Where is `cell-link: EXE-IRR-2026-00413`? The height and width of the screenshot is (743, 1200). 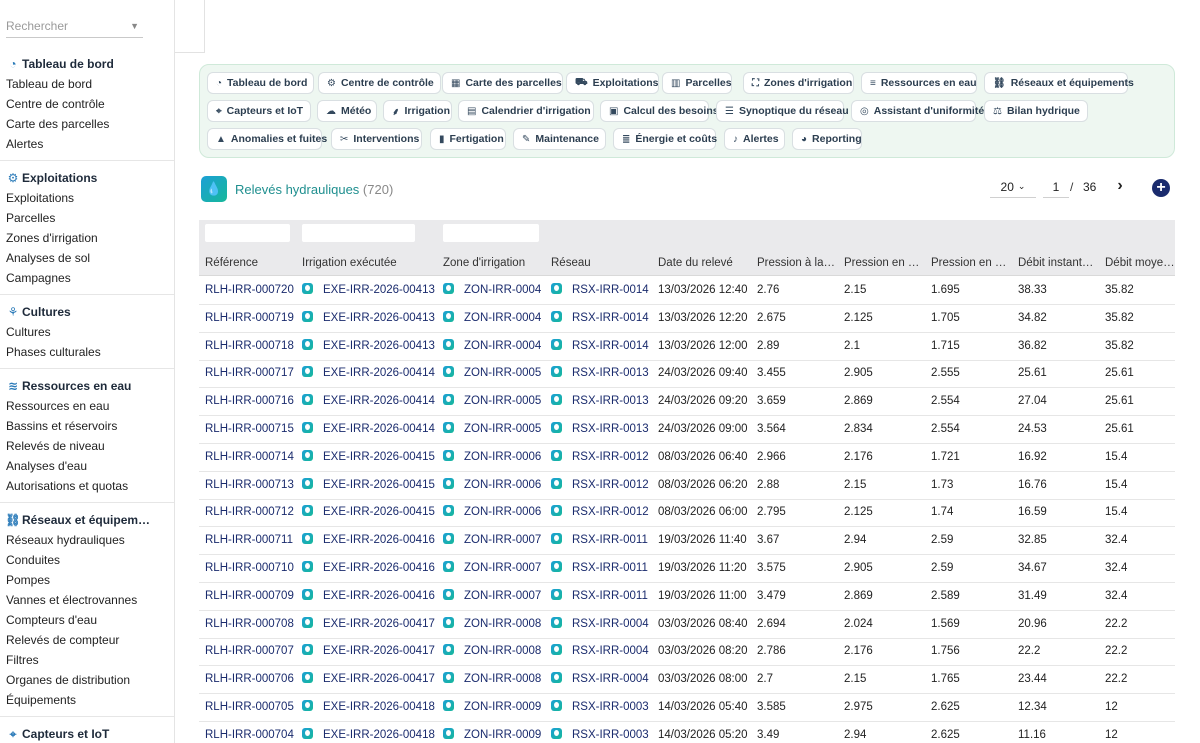
cell-link: EXE-IRR-2026-00413 is located at coordinates (379, 318).